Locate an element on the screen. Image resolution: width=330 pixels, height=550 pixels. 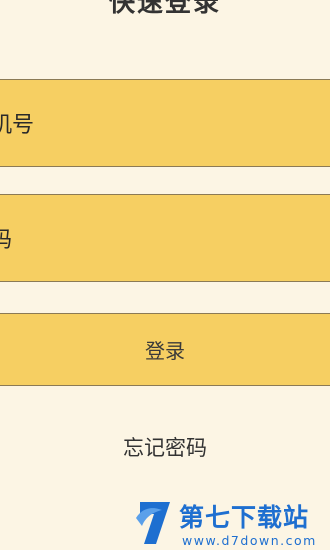
watermark-brand: 第七下载站 is located at coordinates (244, 517).